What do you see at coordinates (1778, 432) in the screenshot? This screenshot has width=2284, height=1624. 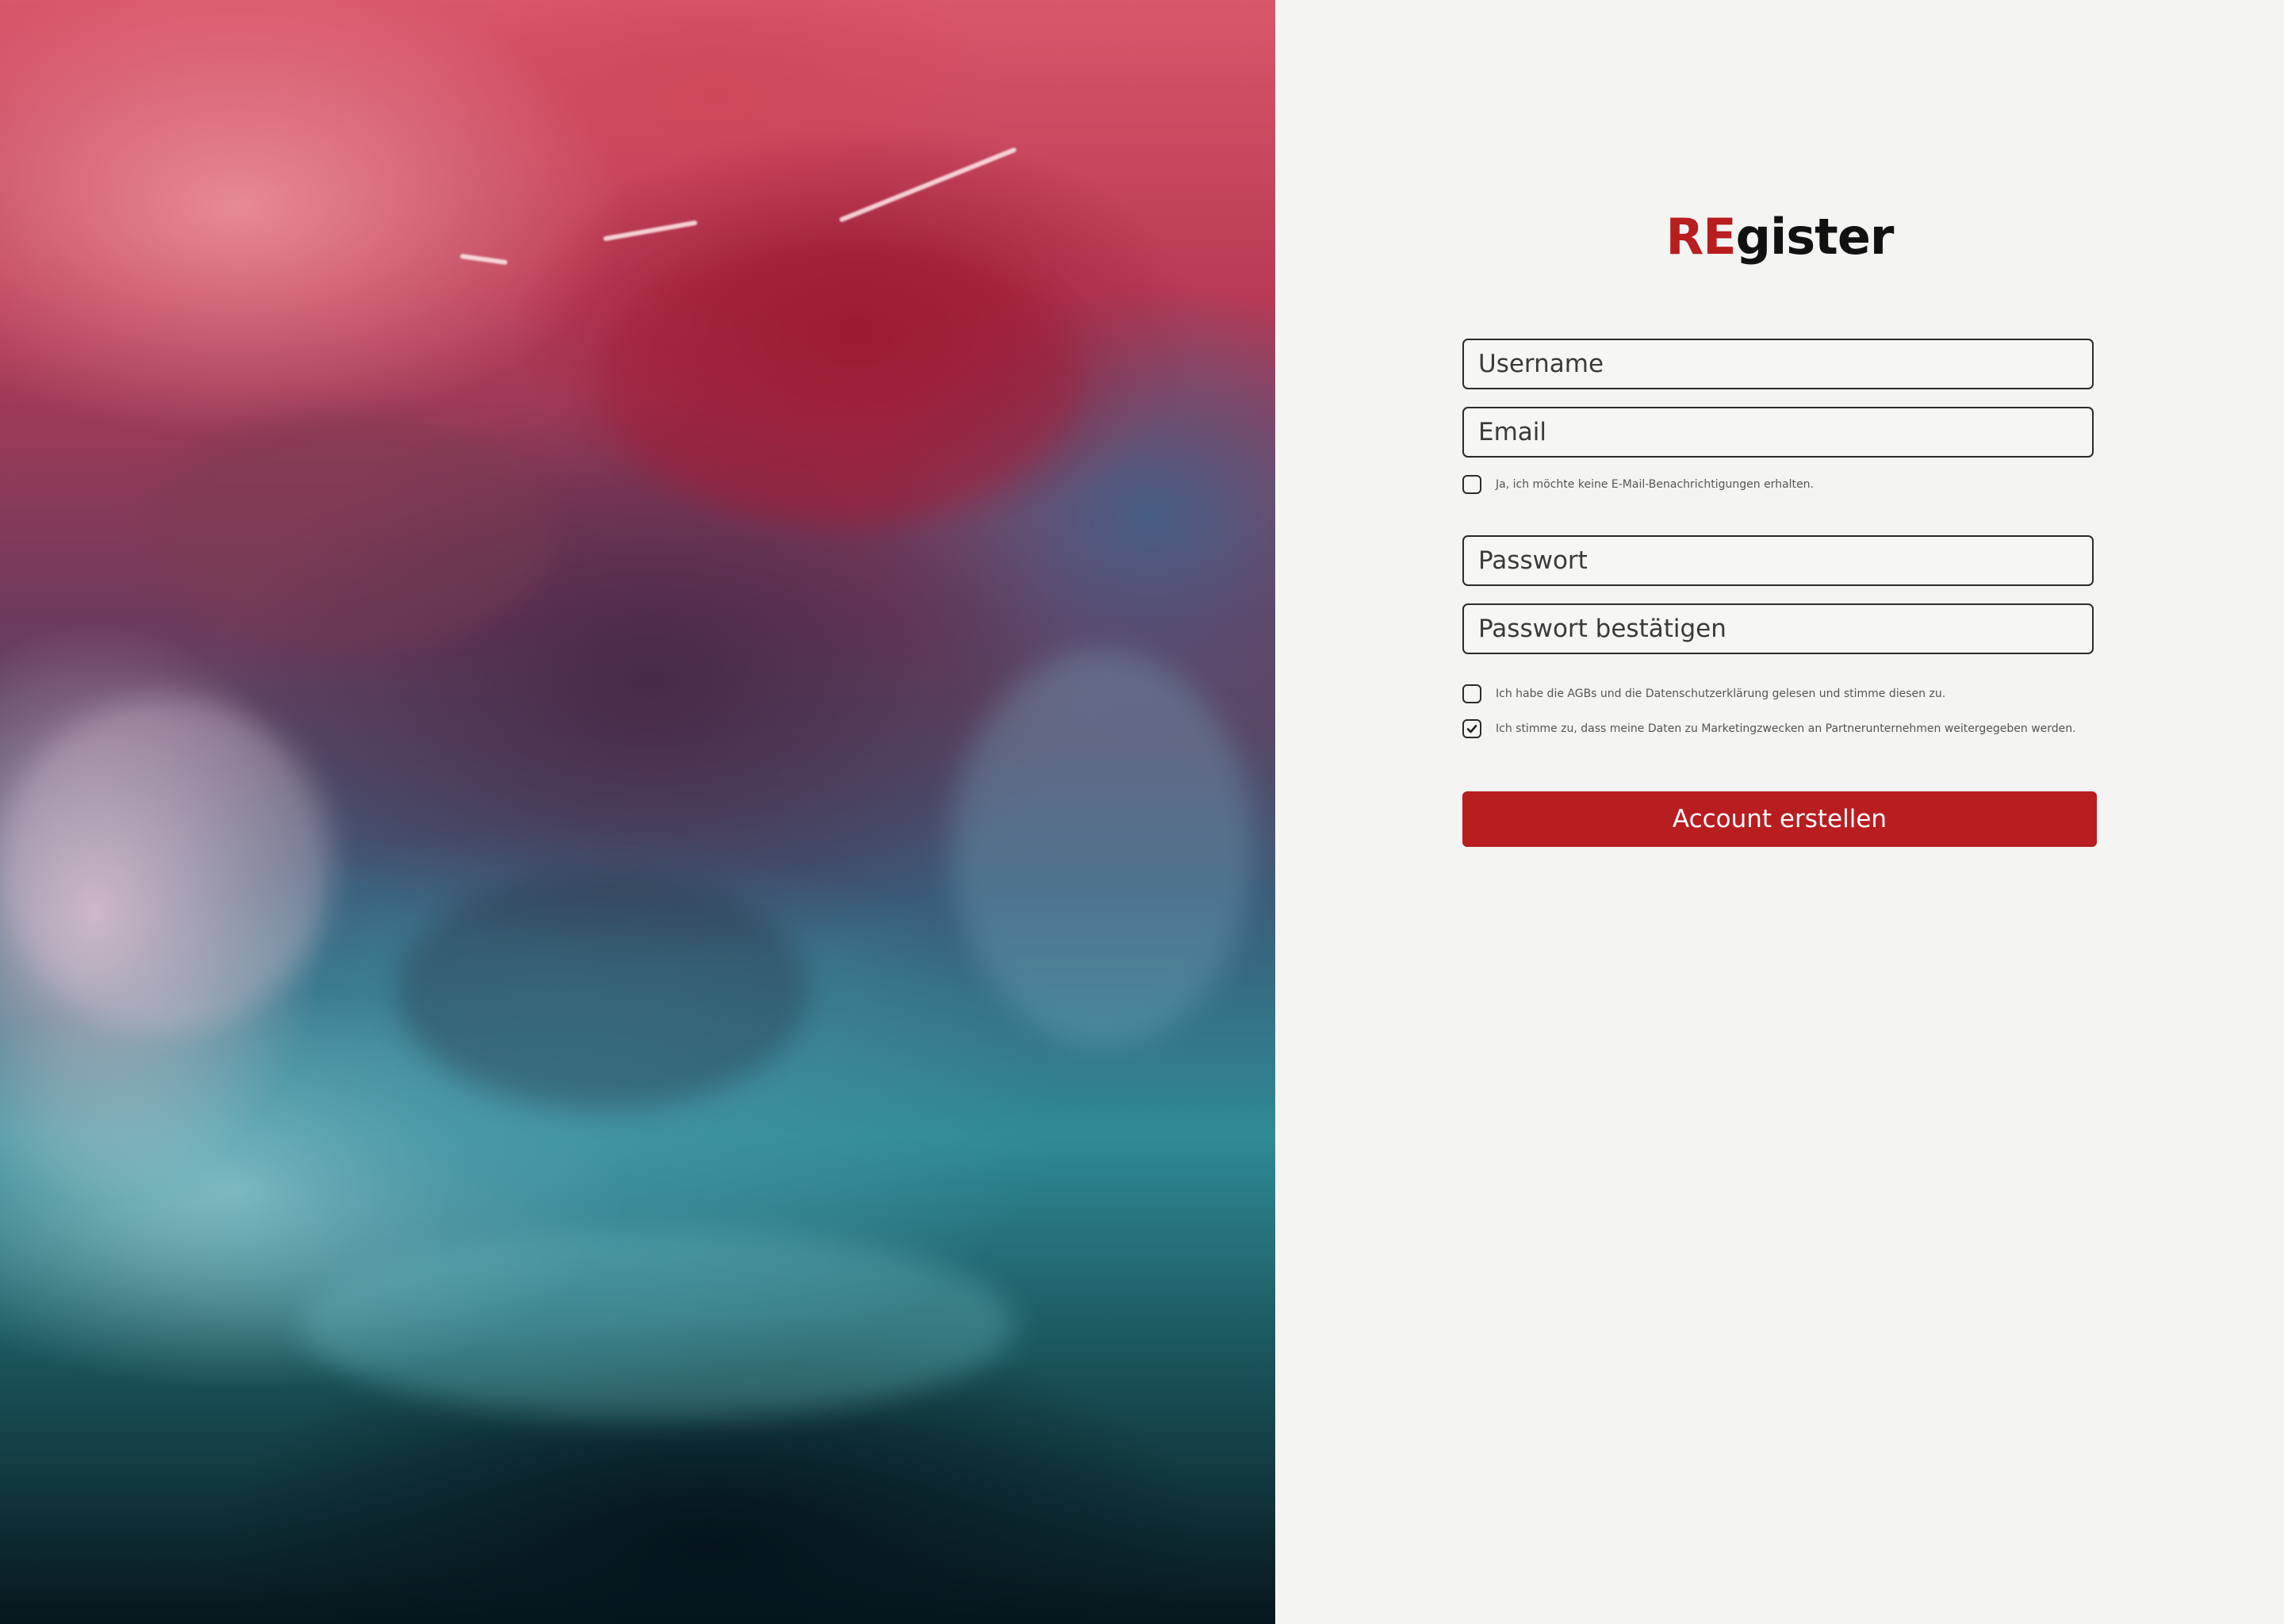 I see `email-input` at bounding box center [1778, 432].